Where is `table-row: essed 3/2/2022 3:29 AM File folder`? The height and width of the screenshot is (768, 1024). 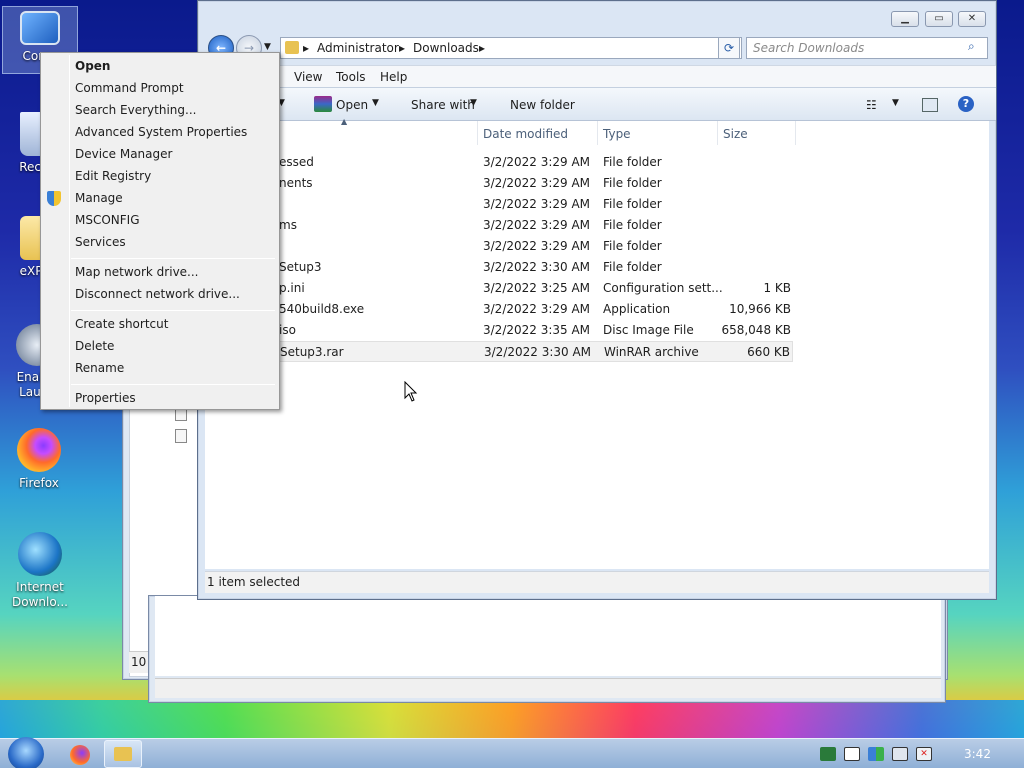 table-row: essed 3/2/2022 3:29 AM File folder is located at coordinates (499, 162).